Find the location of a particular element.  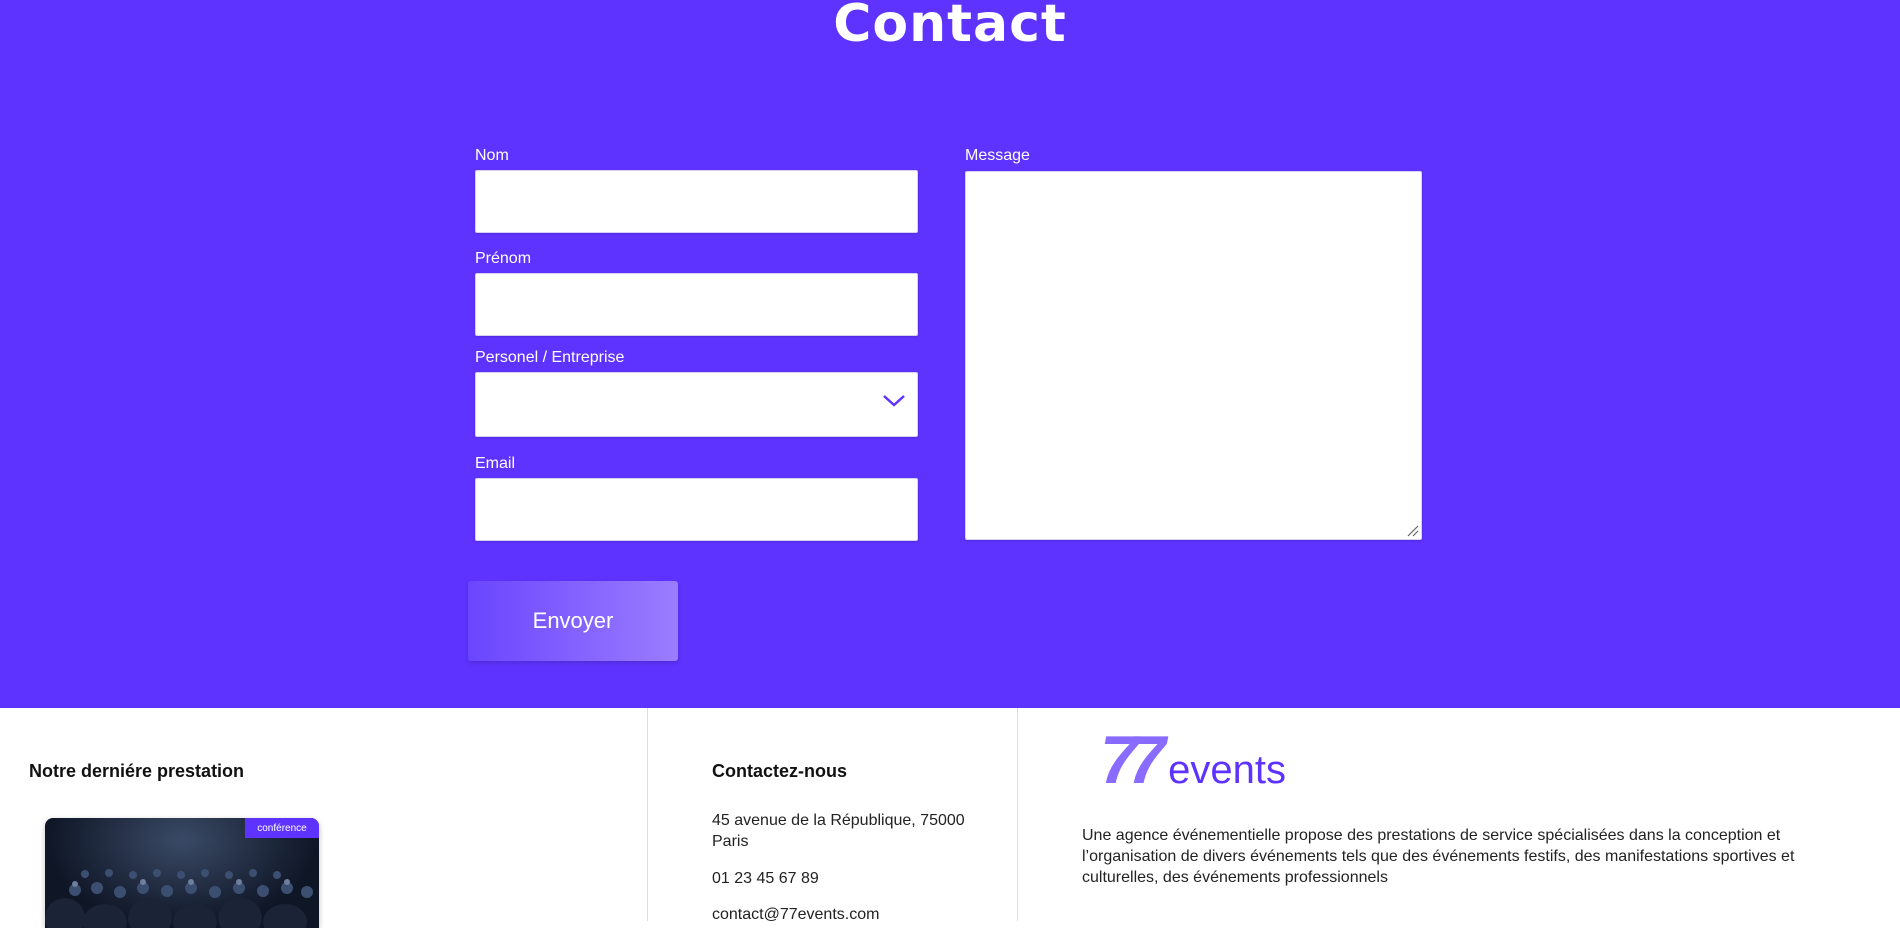

nom-label: Nom is located at coordinates (492, 155).